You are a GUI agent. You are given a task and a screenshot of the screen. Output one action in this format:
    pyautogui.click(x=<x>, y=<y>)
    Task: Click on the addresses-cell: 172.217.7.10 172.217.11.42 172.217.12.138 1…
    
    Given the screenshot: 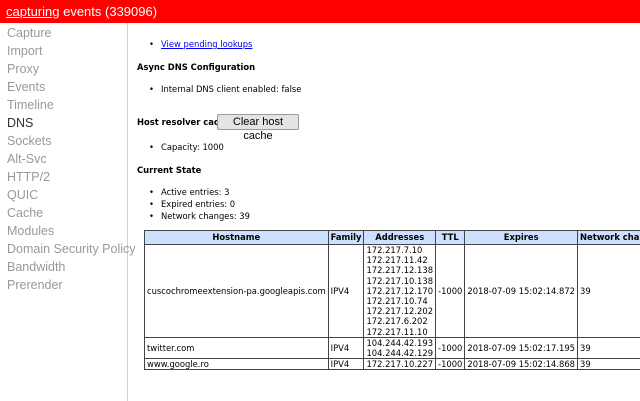 What is the action you would take?
    pyautogui.click(x=400, y=291)
    